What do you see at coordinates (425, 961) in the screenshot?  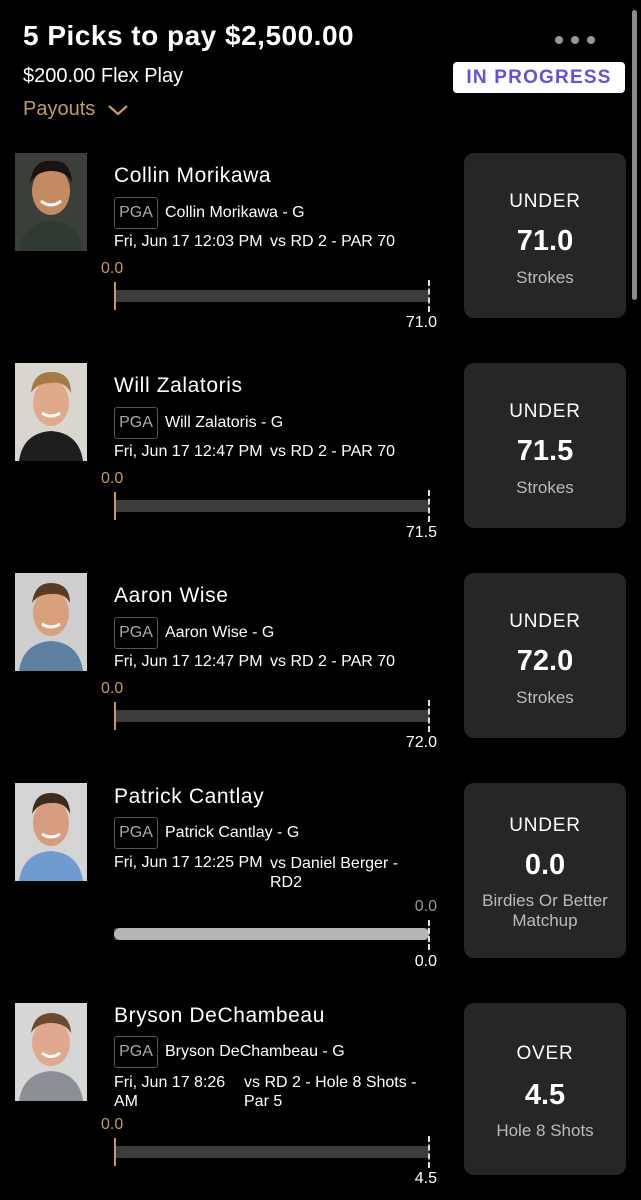 I see `target-value: 0.0` at bounding box center [425, 961].